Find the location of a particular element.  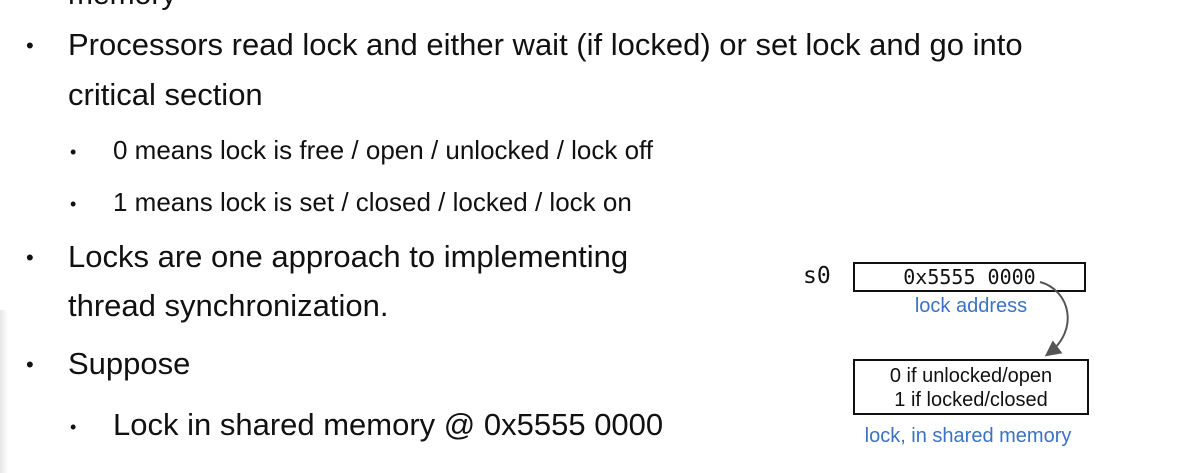

register-value: 0x5555 0000 is located at coordinates (969, 277).